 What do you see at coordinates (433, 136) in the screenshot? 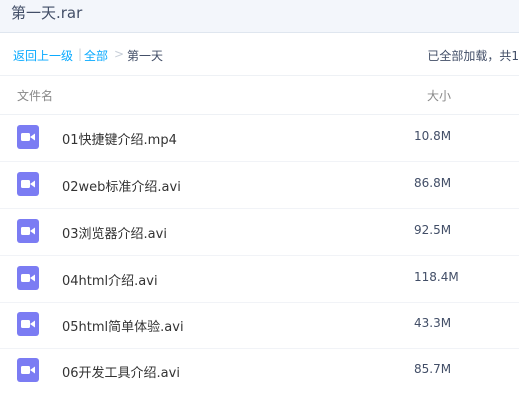
I see `file-size: 10.8M` at bounding box center [433, 136].